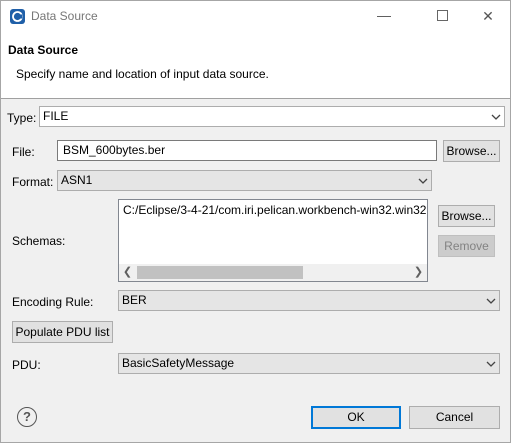  I want to click on close-button: ✕, so click(488, 16).